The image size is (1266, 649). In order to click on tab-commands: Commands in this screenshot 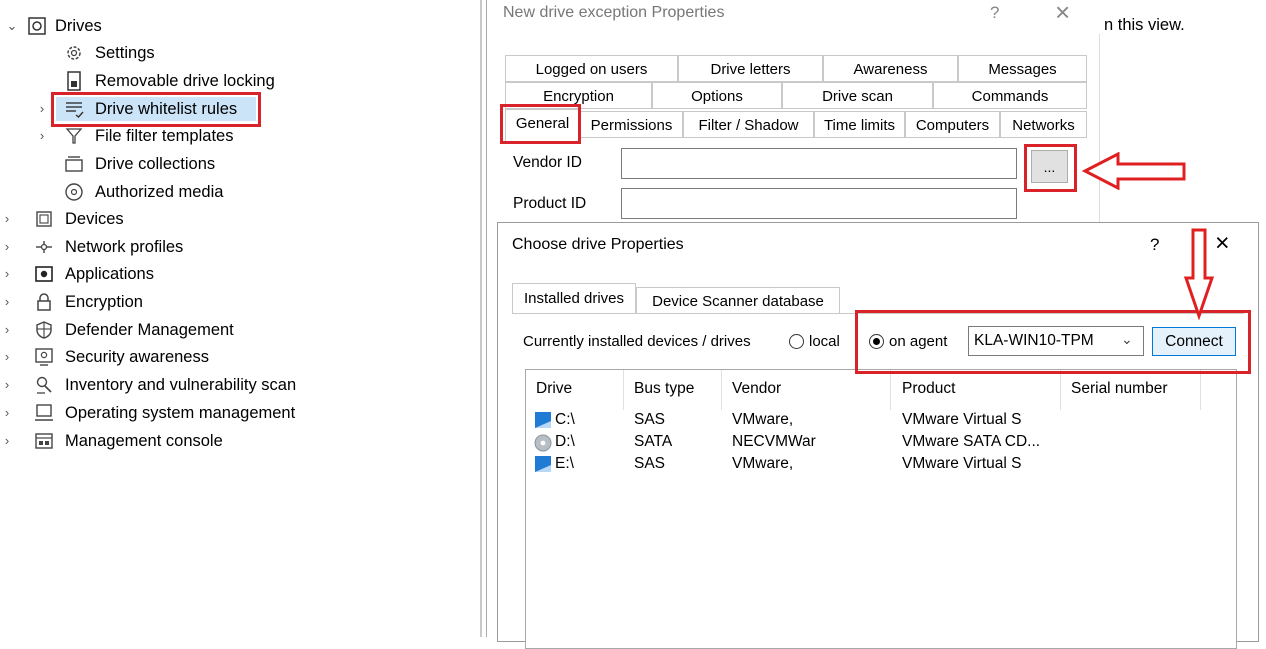, I will do `click(1010, 95)`.